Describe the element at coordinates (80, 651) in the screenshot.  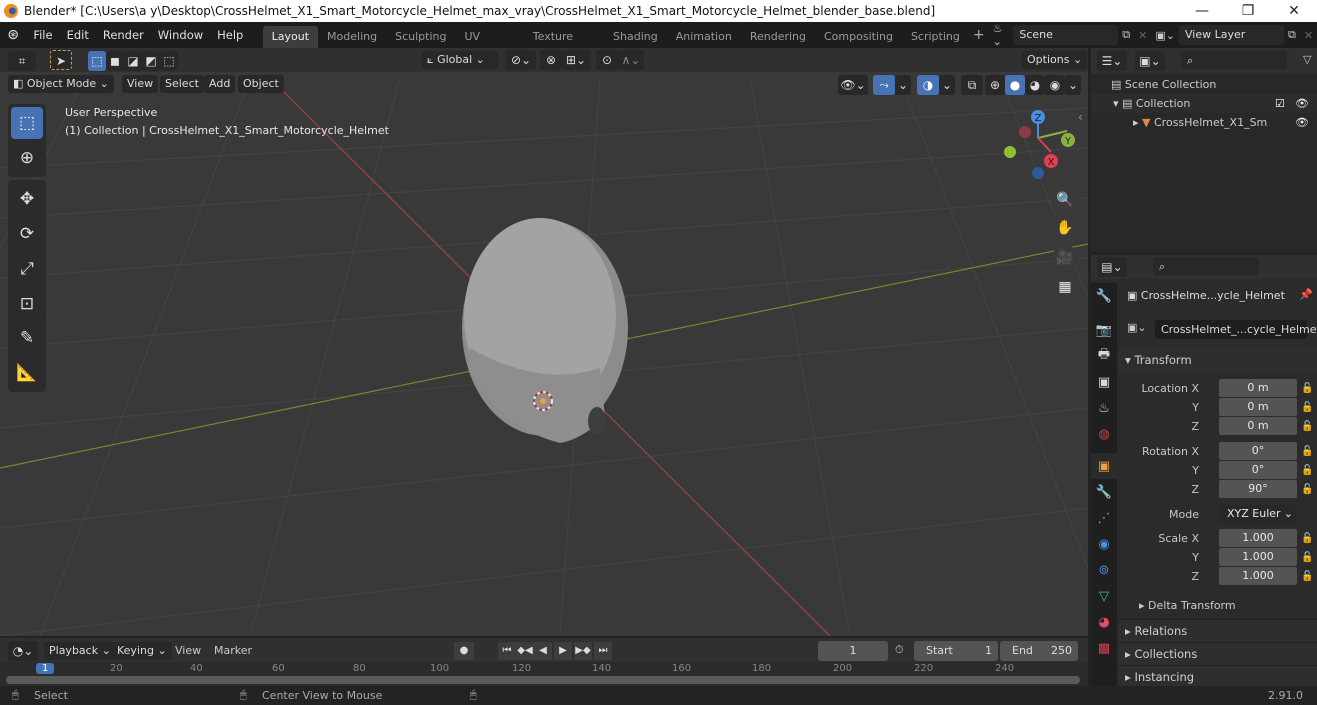
I see `playback-menu: Playback ⌄` at that location.